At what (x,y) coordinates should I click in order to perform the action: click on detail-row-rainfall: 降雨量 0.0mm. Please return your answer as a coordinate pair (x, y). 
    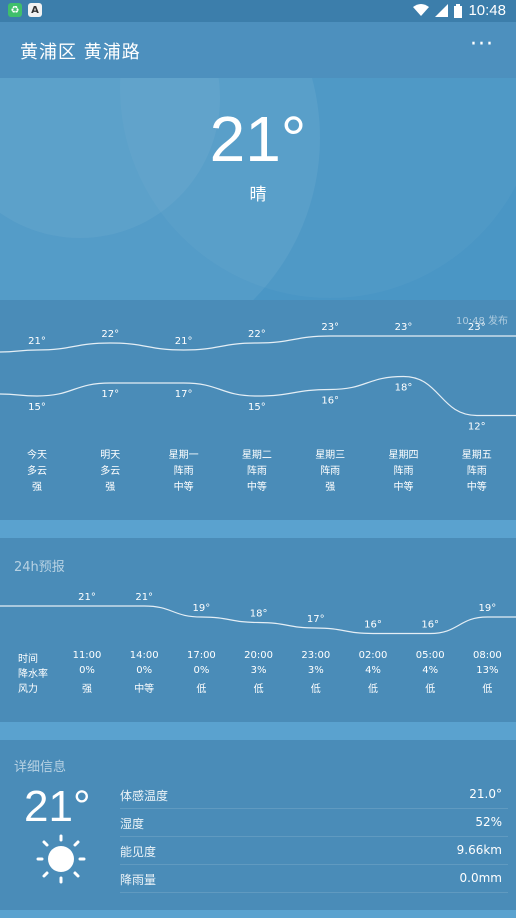
    Looking at the image, I should click on (314, 878).